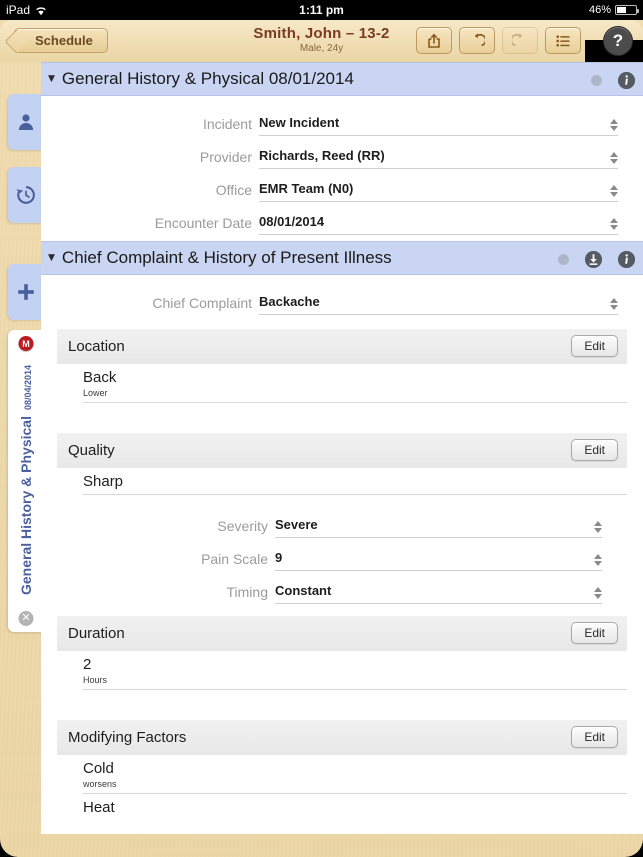 Image resolution: width=643 pixels, height=857 pixels. Describe the element at coordinates (95, 393) in the screenshot. I see `entry-sub: Lower` at that location.